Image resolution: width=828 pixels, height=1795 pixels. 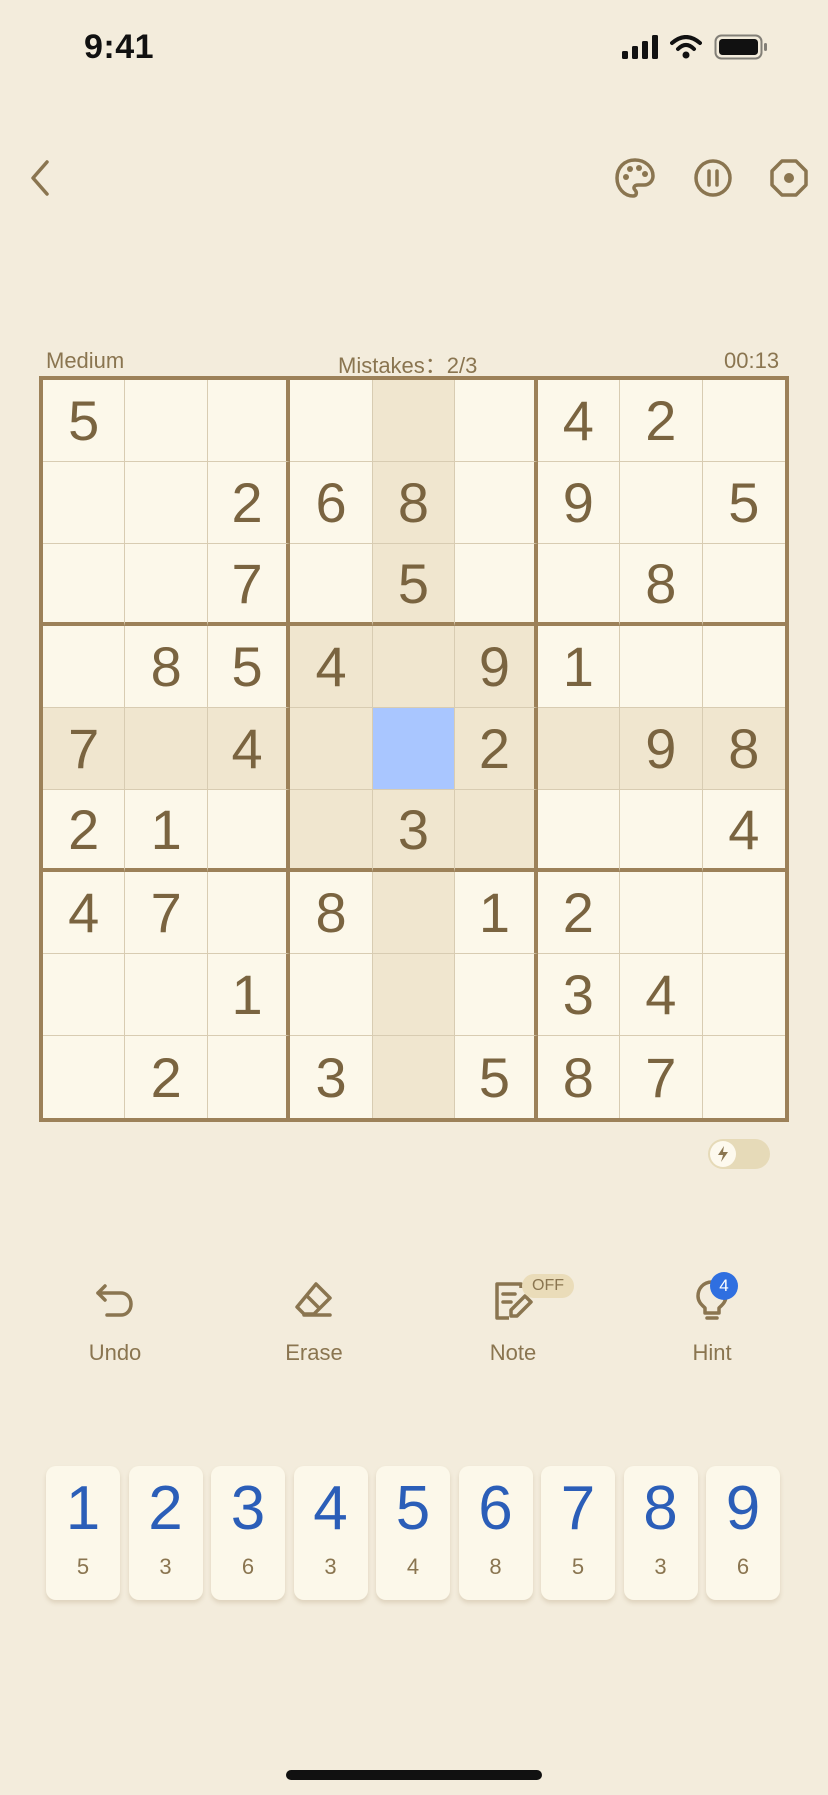 What do you see at coordinates (495, 1533) in the screenshot?
I see `number-key: 68` at bounding box center [495, 1533].